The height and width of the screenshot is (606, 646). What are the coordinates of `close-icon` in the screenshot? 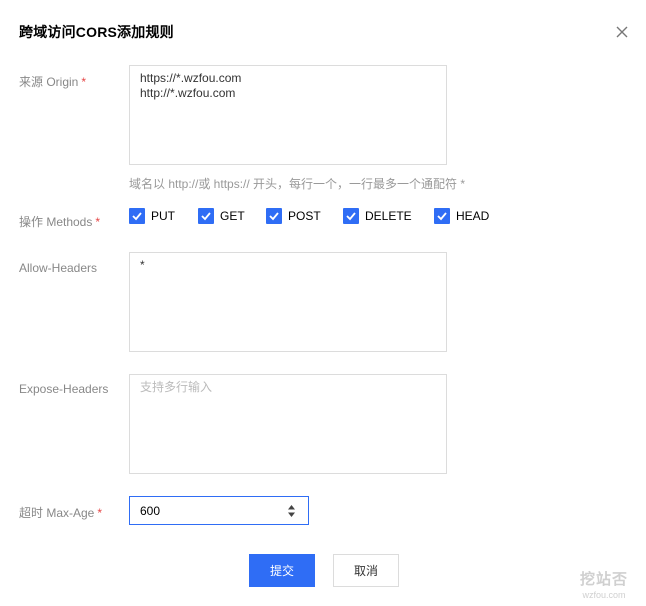 It's located at (622, 32).